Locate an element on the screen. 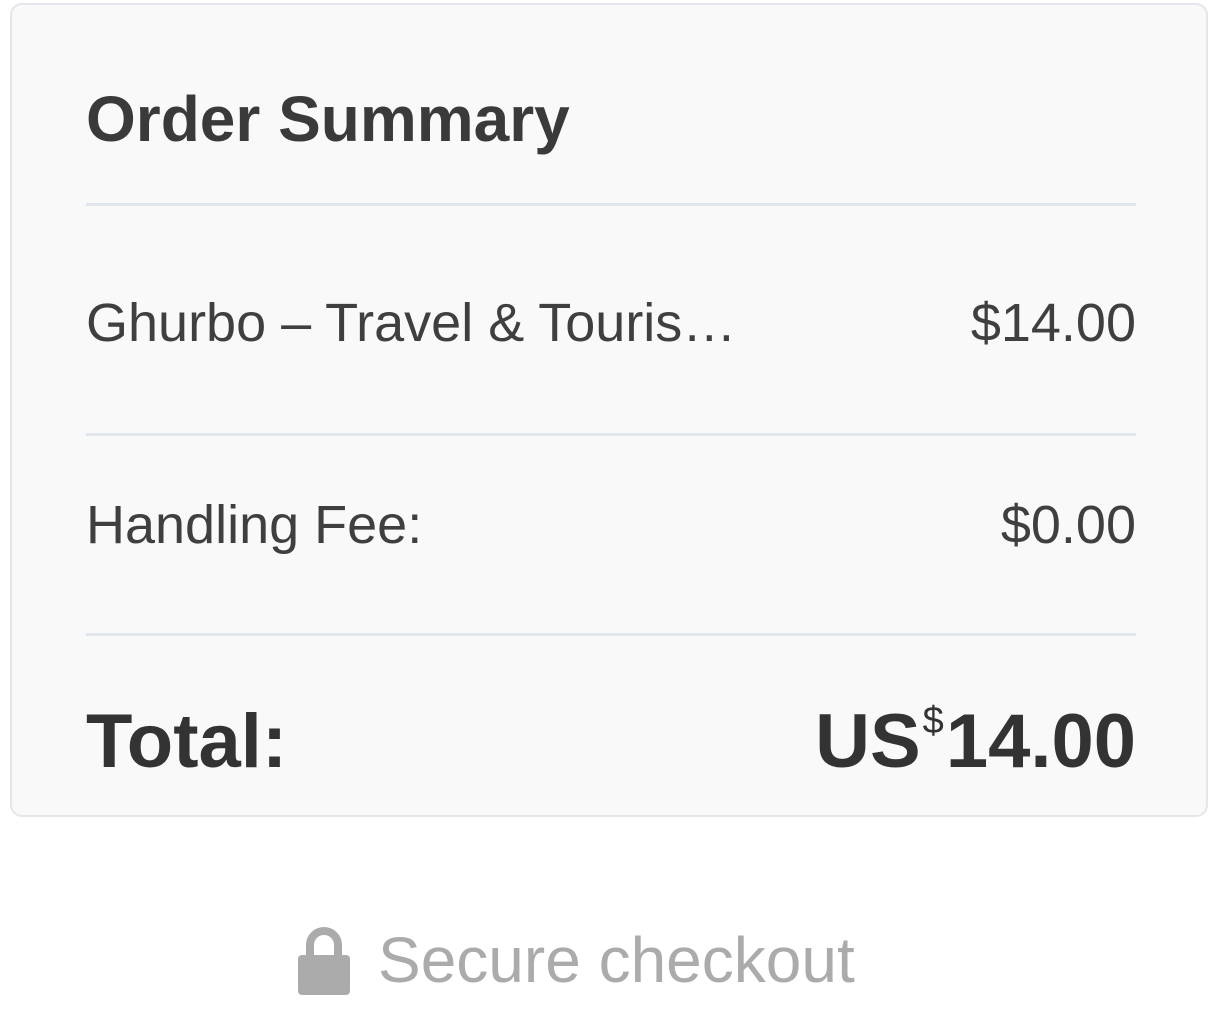  lock-icon is located at coordinates (324, 960).